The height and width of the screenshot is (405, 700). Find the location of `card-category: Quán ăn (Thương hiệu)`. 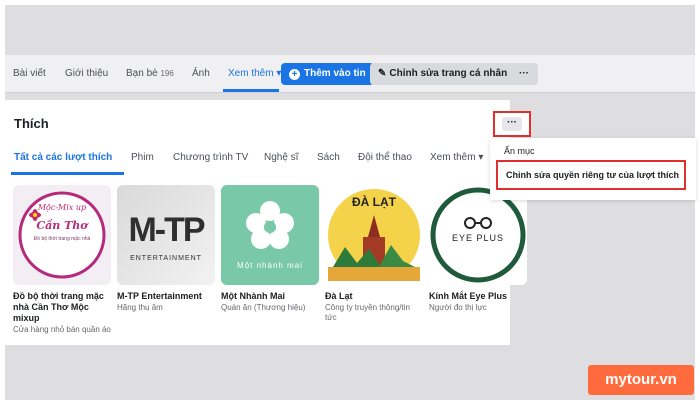

card-category: Quán ăn (Thương hiệu) is located at coordinates (263, 307).